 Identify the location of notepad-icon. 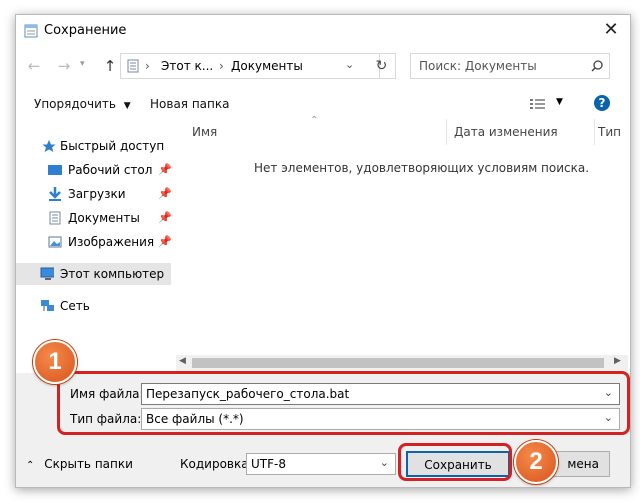
(31, 31).